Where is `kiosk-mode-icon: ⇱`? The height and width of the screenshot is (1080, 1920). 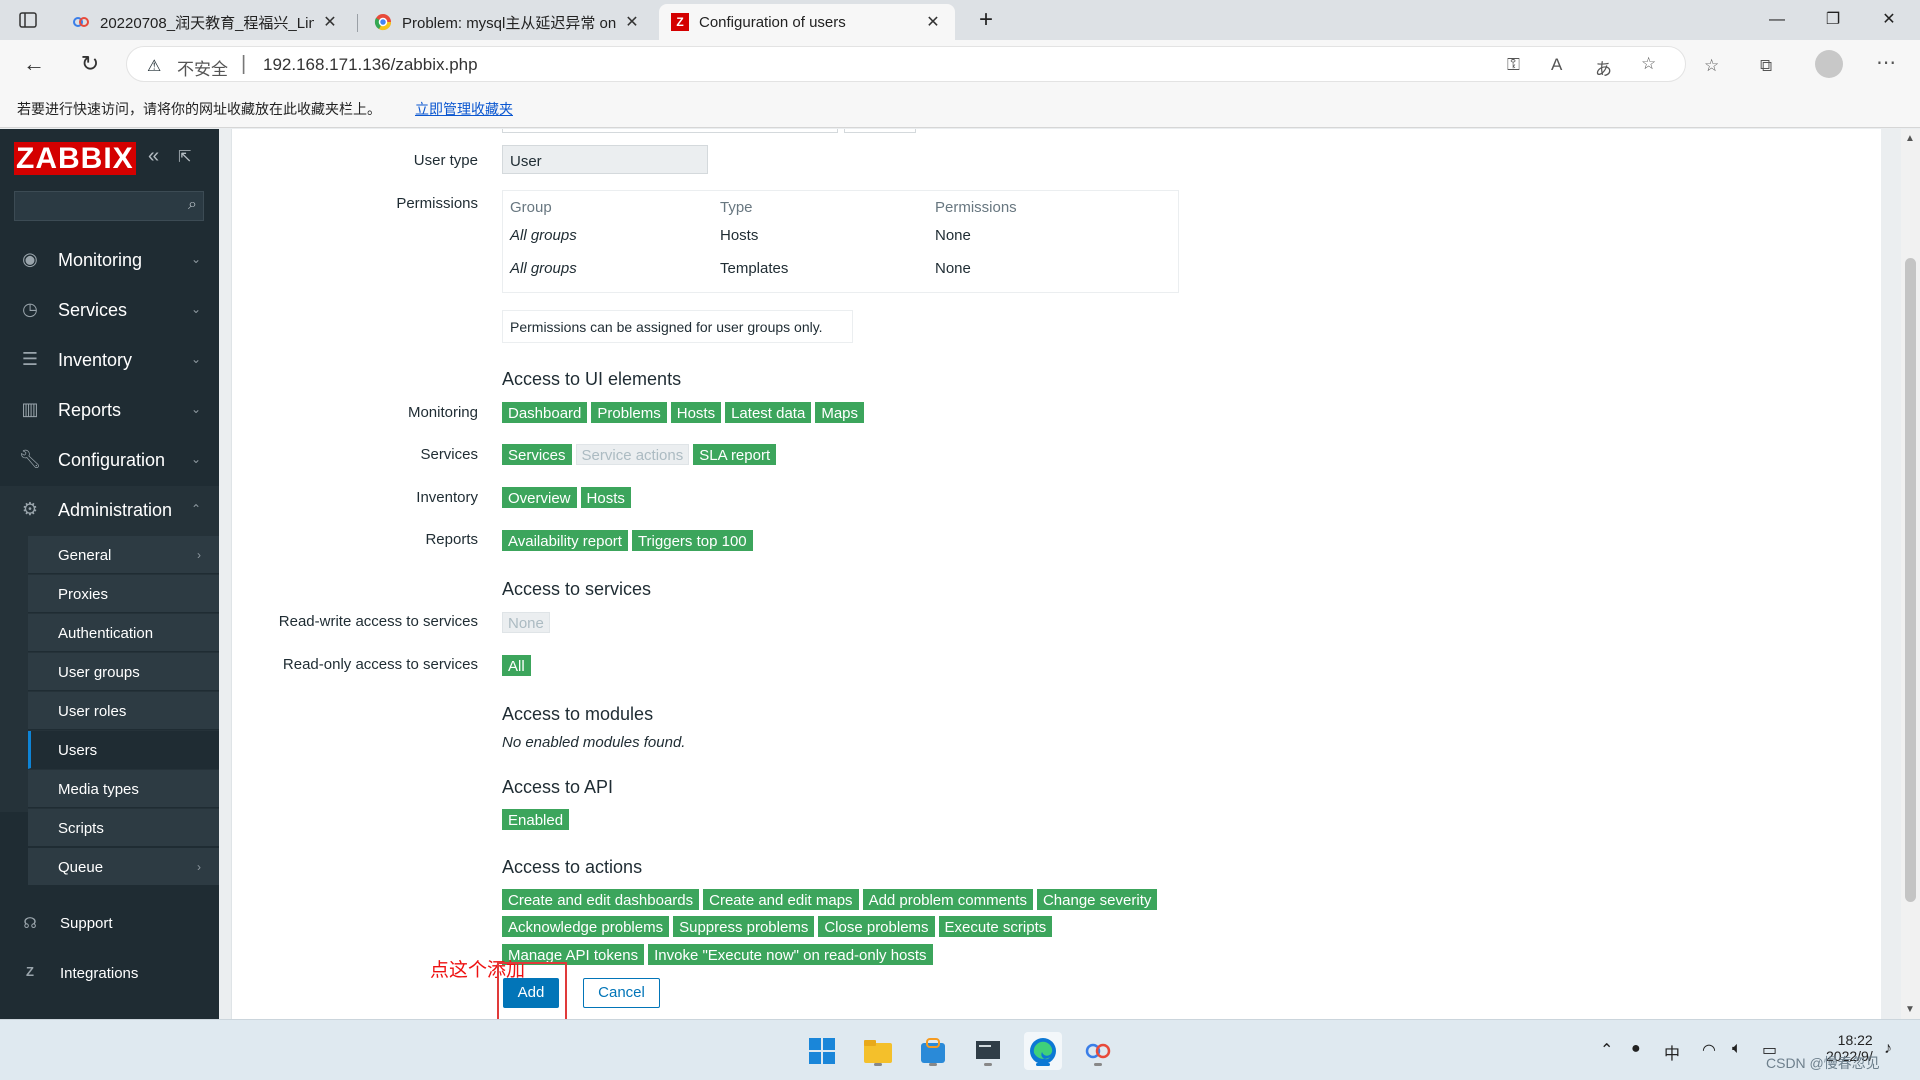
kiosk-mode-icon: ⇱ is located at coordinates (184, 157).